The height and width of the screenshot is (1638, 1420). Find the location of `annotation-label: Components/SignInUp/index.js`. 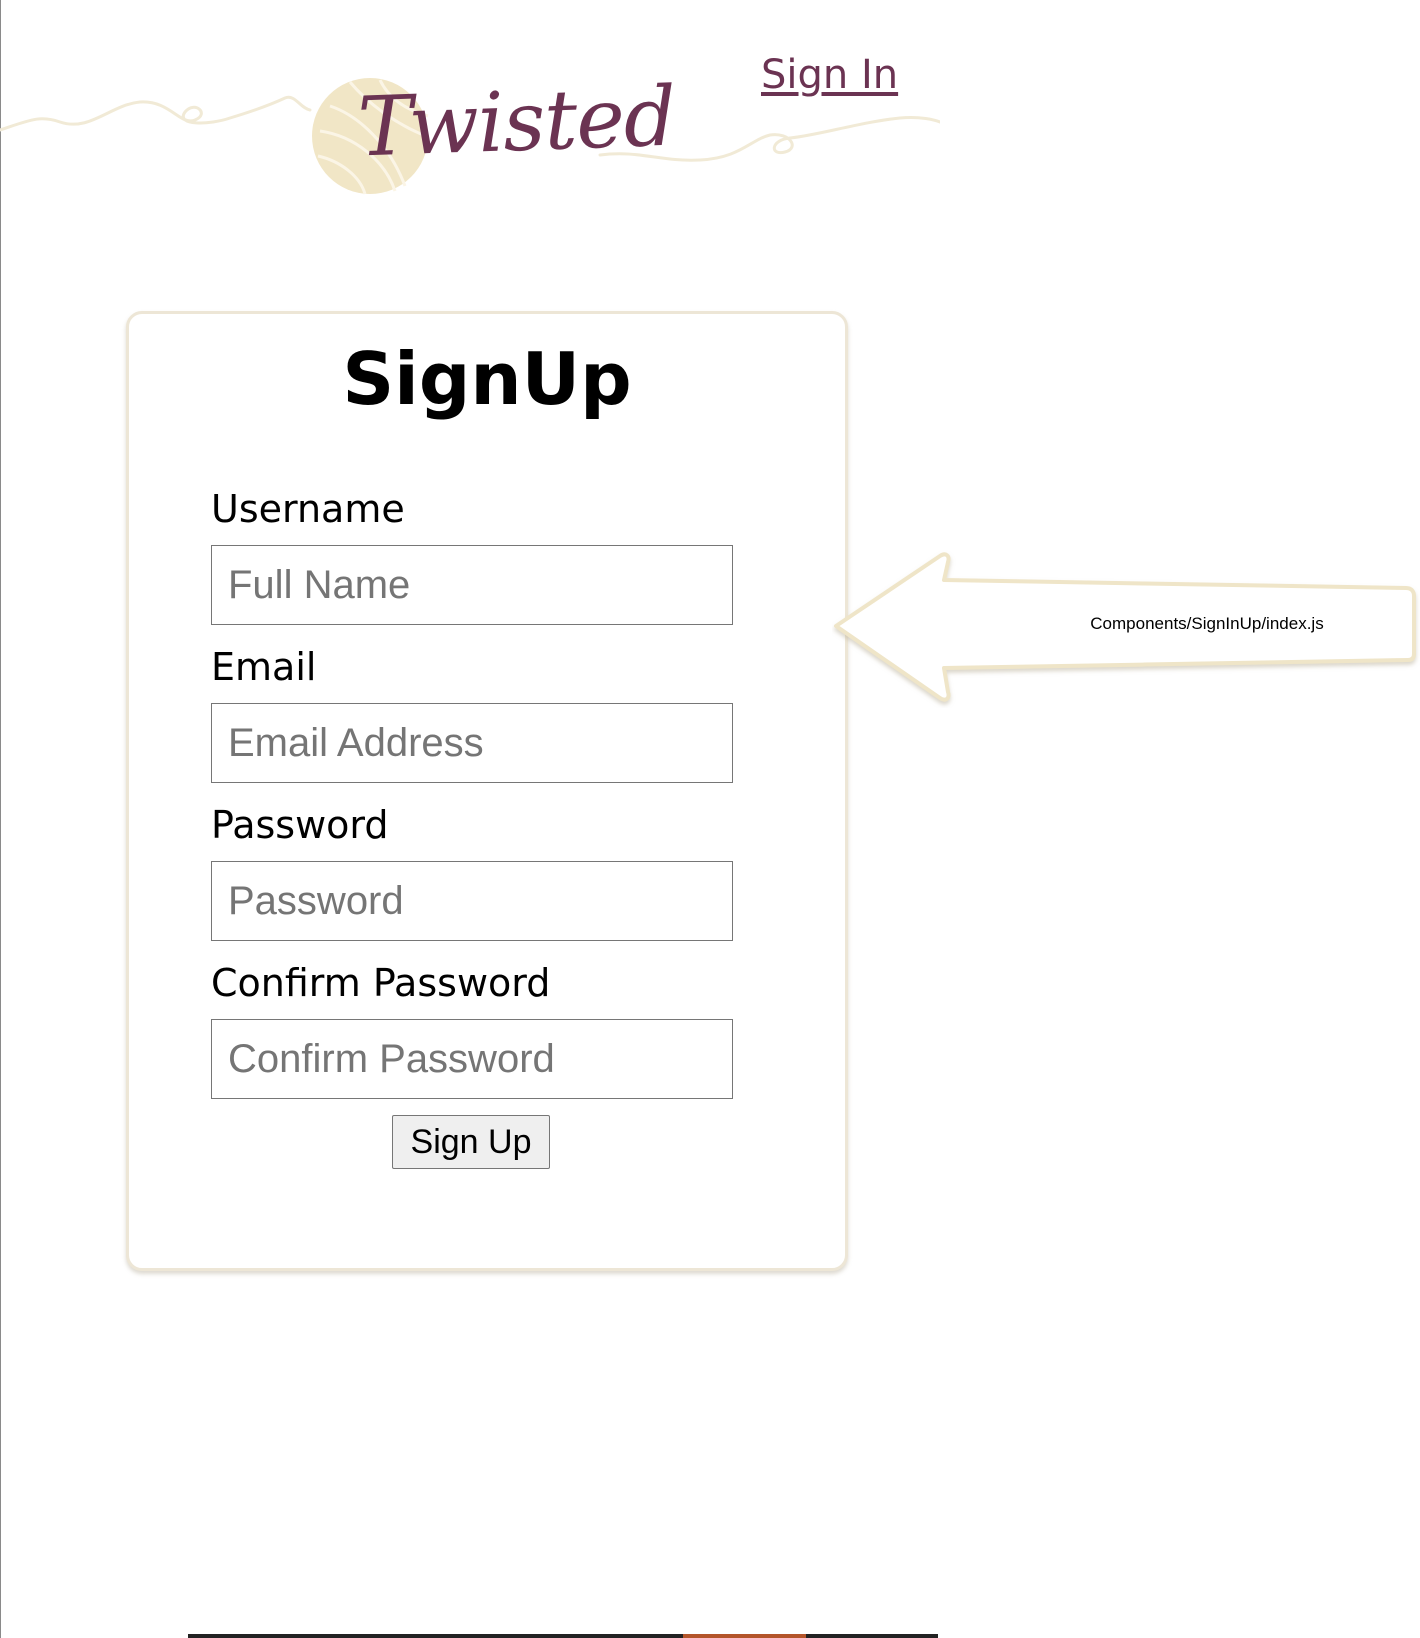

annotation-label: Components/SignInUp/index.js is located at coordinates (1207, 623).